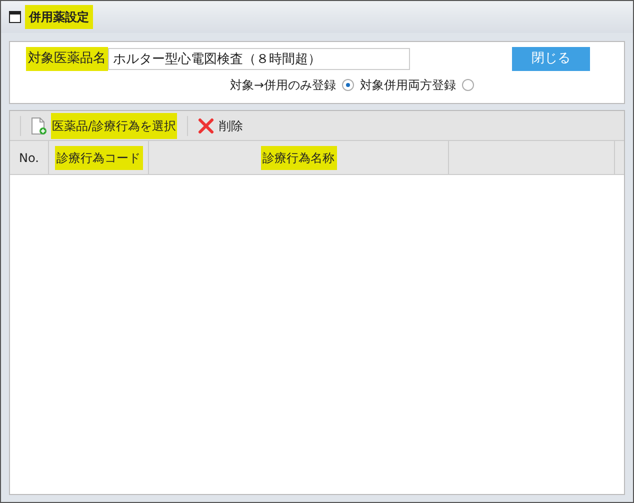 The height and width of the screenshot is (503, 634). What do you see at coordinates (98, 158) in the screenshot?
I see `column-label: 診療行為コード` at bounding box center [98, 158].